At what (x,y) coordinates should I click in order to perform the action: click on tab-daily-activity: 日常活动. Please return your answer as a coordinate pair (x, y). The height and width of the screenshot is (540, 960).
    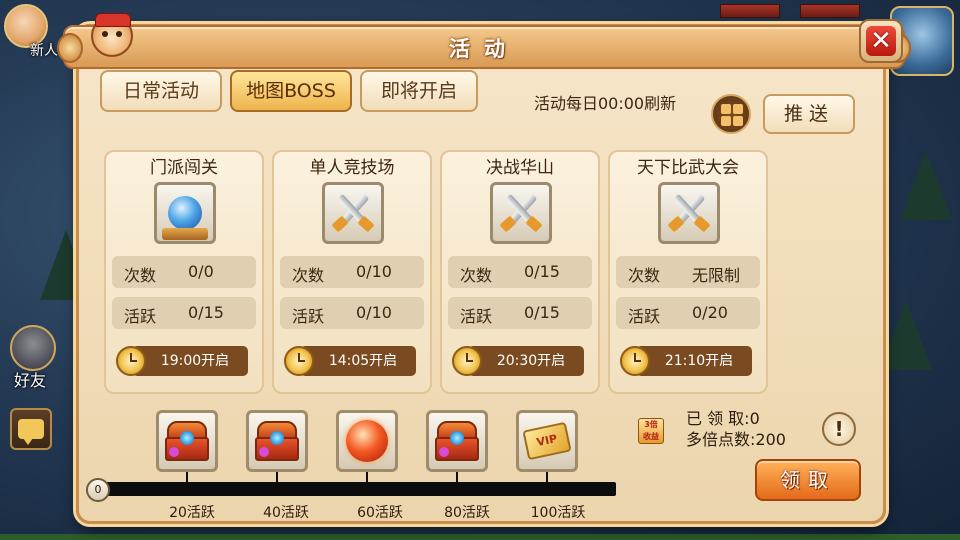
    Looking at the image, I should click on (161, 91).